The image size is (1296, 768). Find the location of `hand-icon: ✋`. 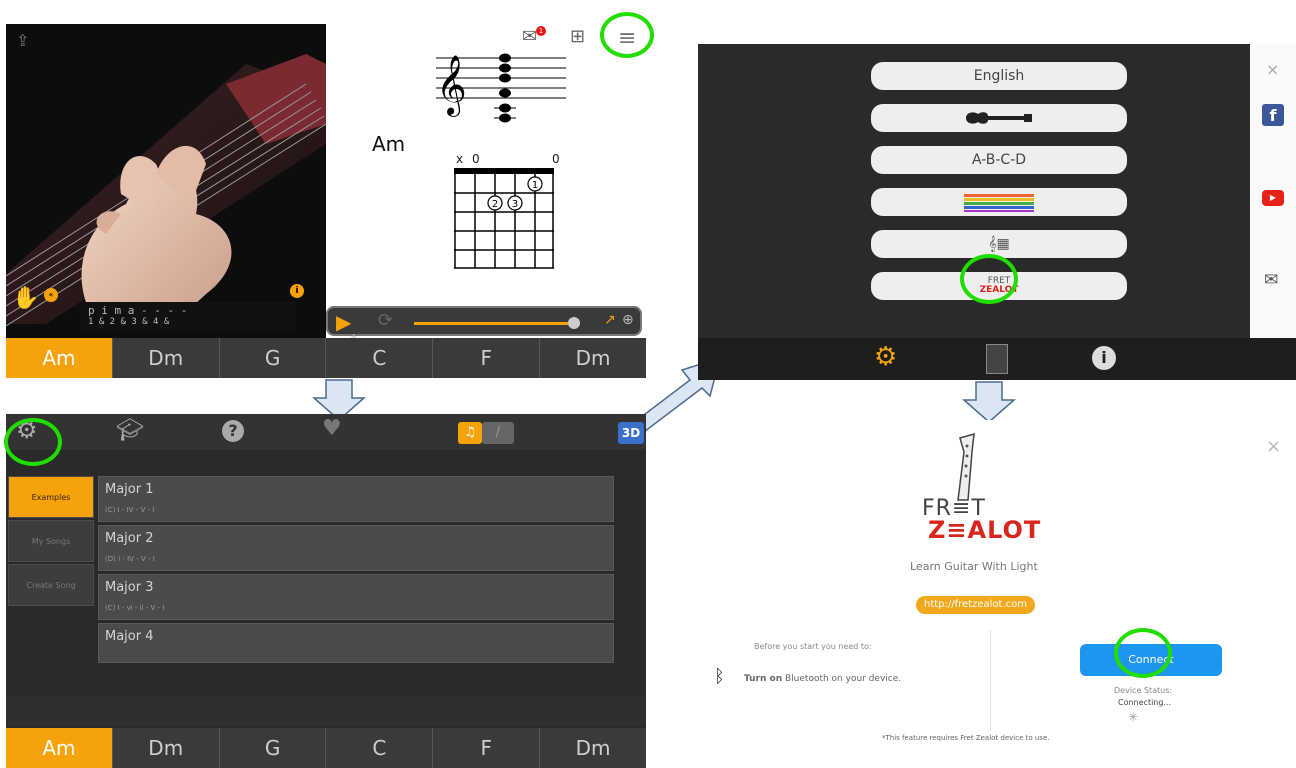

hand-icon: ✋ is located at coordinates (25, 298).